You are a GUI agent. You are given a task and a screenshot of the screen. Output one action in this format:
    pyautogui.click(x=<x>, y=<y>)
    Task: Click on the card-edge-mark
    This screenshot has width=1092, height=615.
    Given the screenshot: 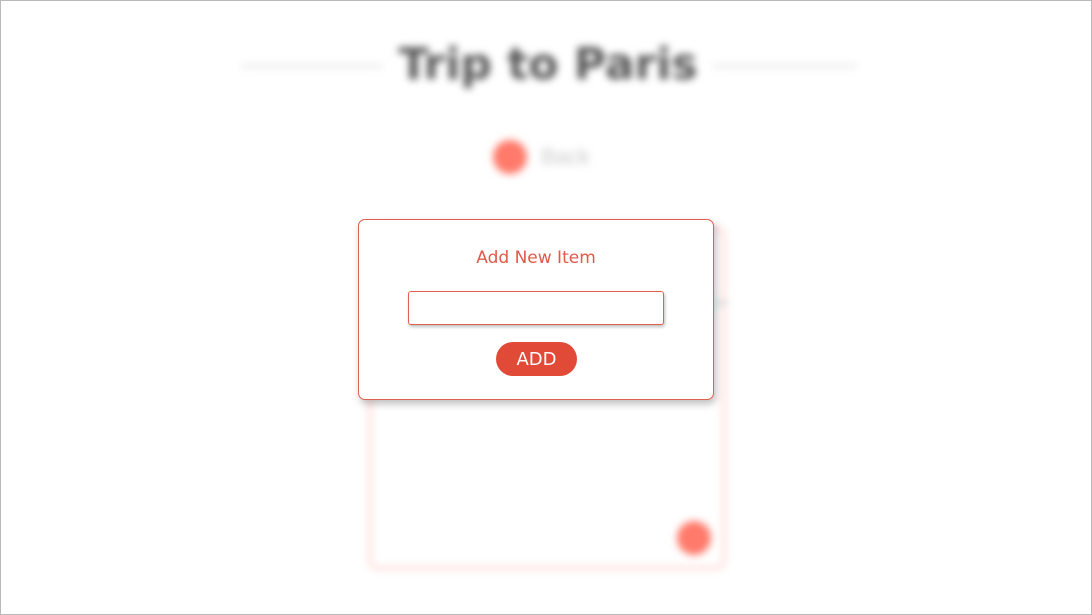 What is the action you would take?
    pyautogui.click(x=722, y=303)
    